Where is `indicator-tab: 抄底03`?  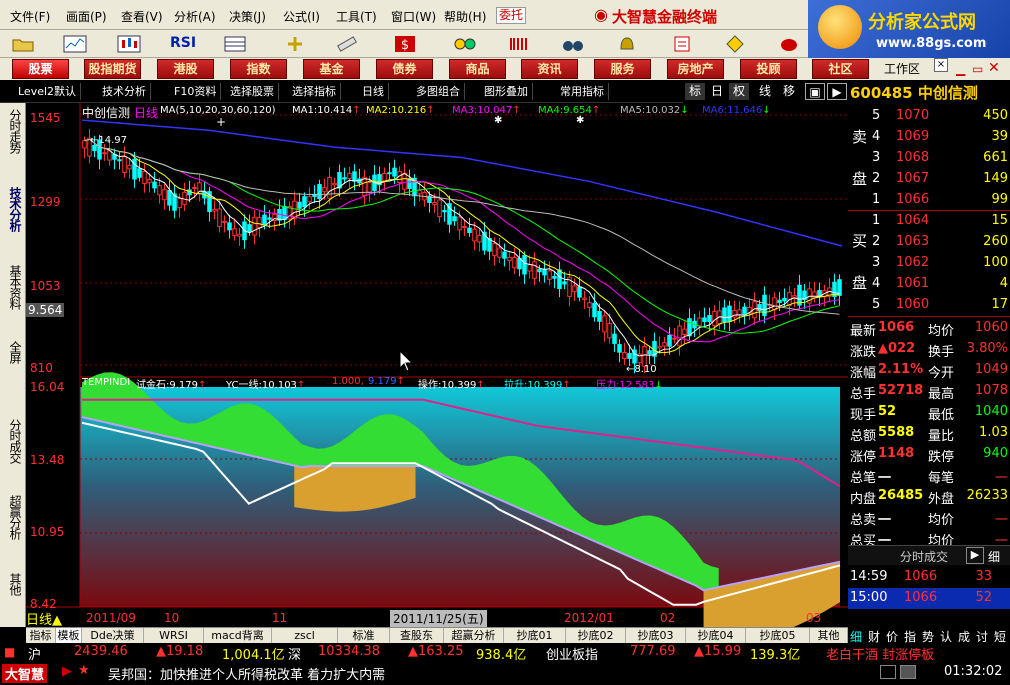
indicator-tab: 抄底03 is located at coordinates (656, 636).